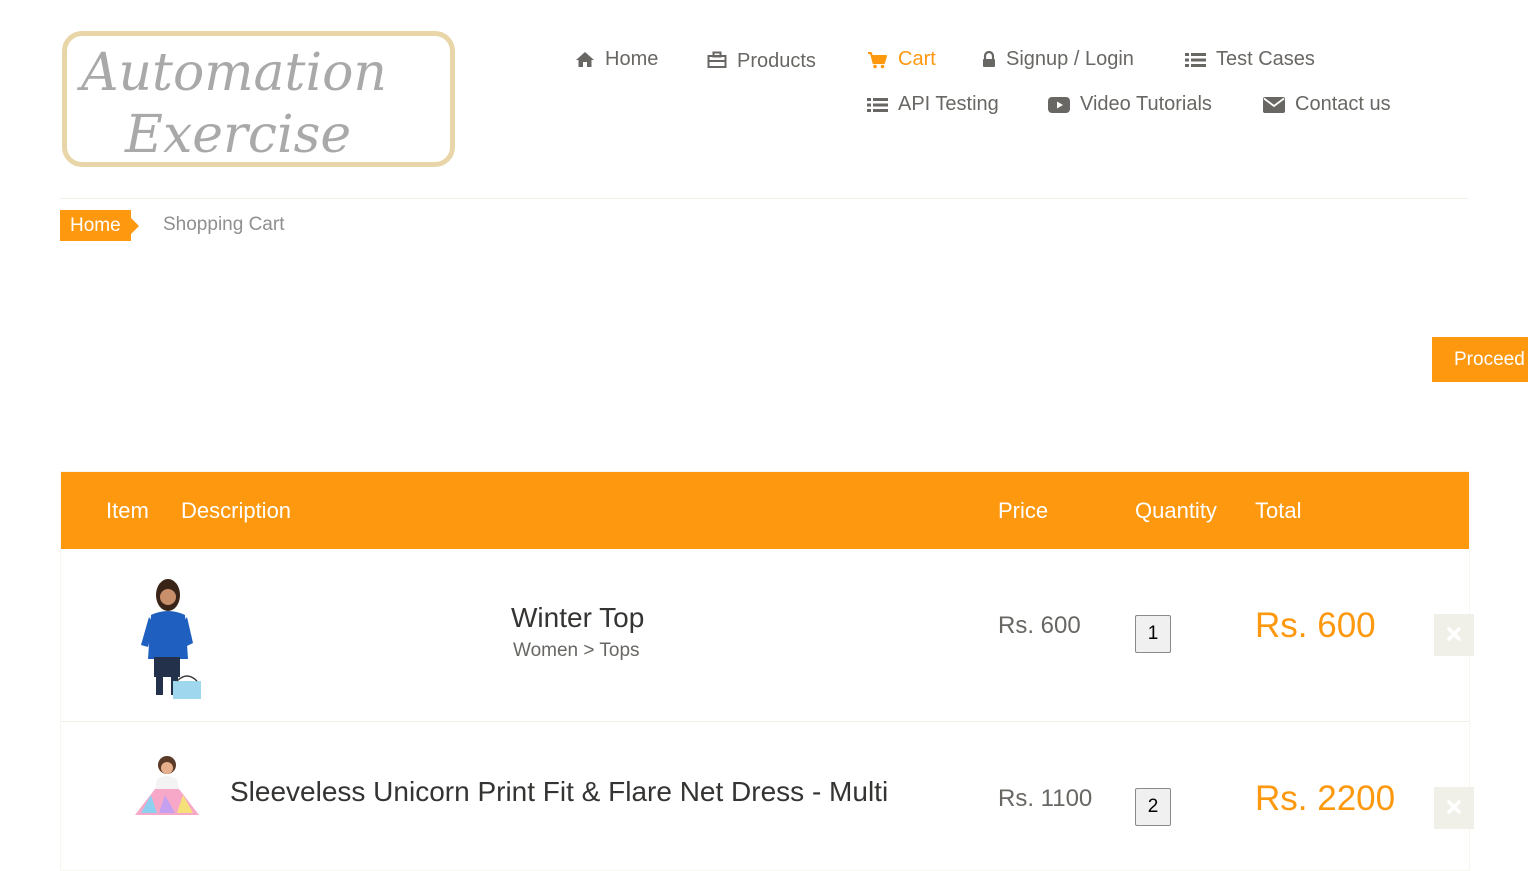 The width and height of the screenshot is (1528, 871). I want to click on nav-contact-us-label: Contact us, so click(1343, 104).